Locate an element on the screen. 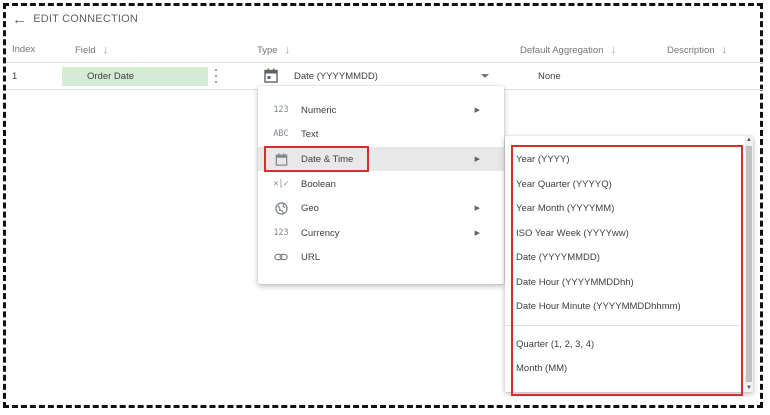  column-header-type: Type ↓ is located at coordinates (273, 50).